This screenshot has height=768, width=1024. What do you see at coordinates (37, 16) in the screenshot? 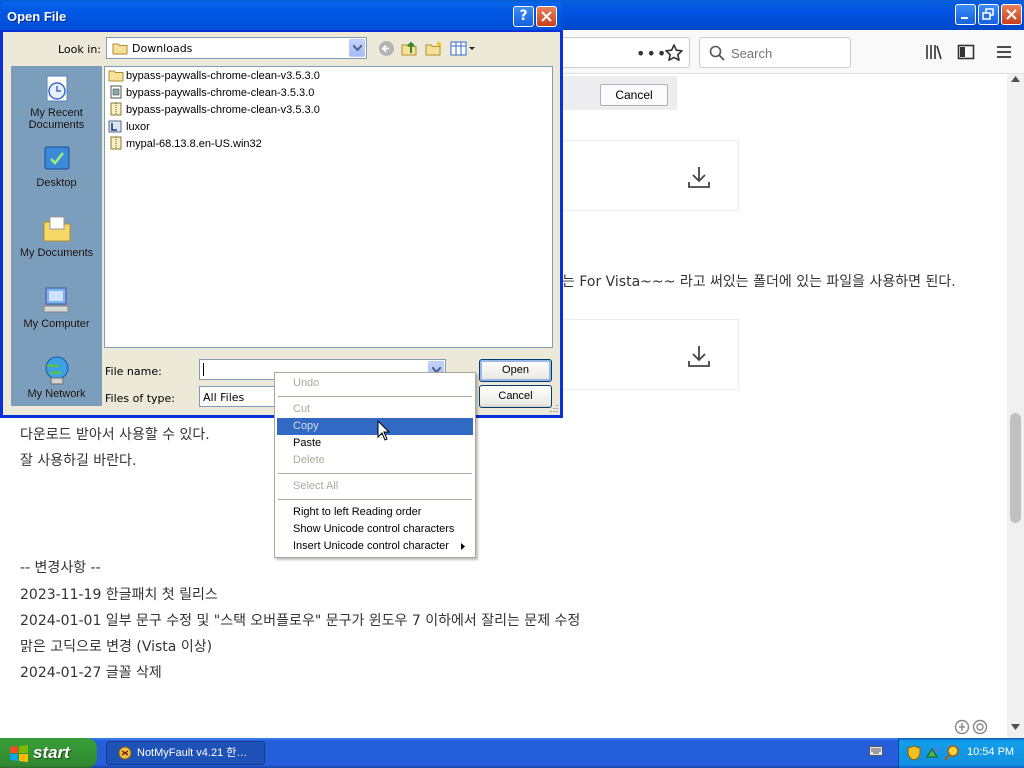
I see `dialog-title: Open File` at bounding box center [37, 16].